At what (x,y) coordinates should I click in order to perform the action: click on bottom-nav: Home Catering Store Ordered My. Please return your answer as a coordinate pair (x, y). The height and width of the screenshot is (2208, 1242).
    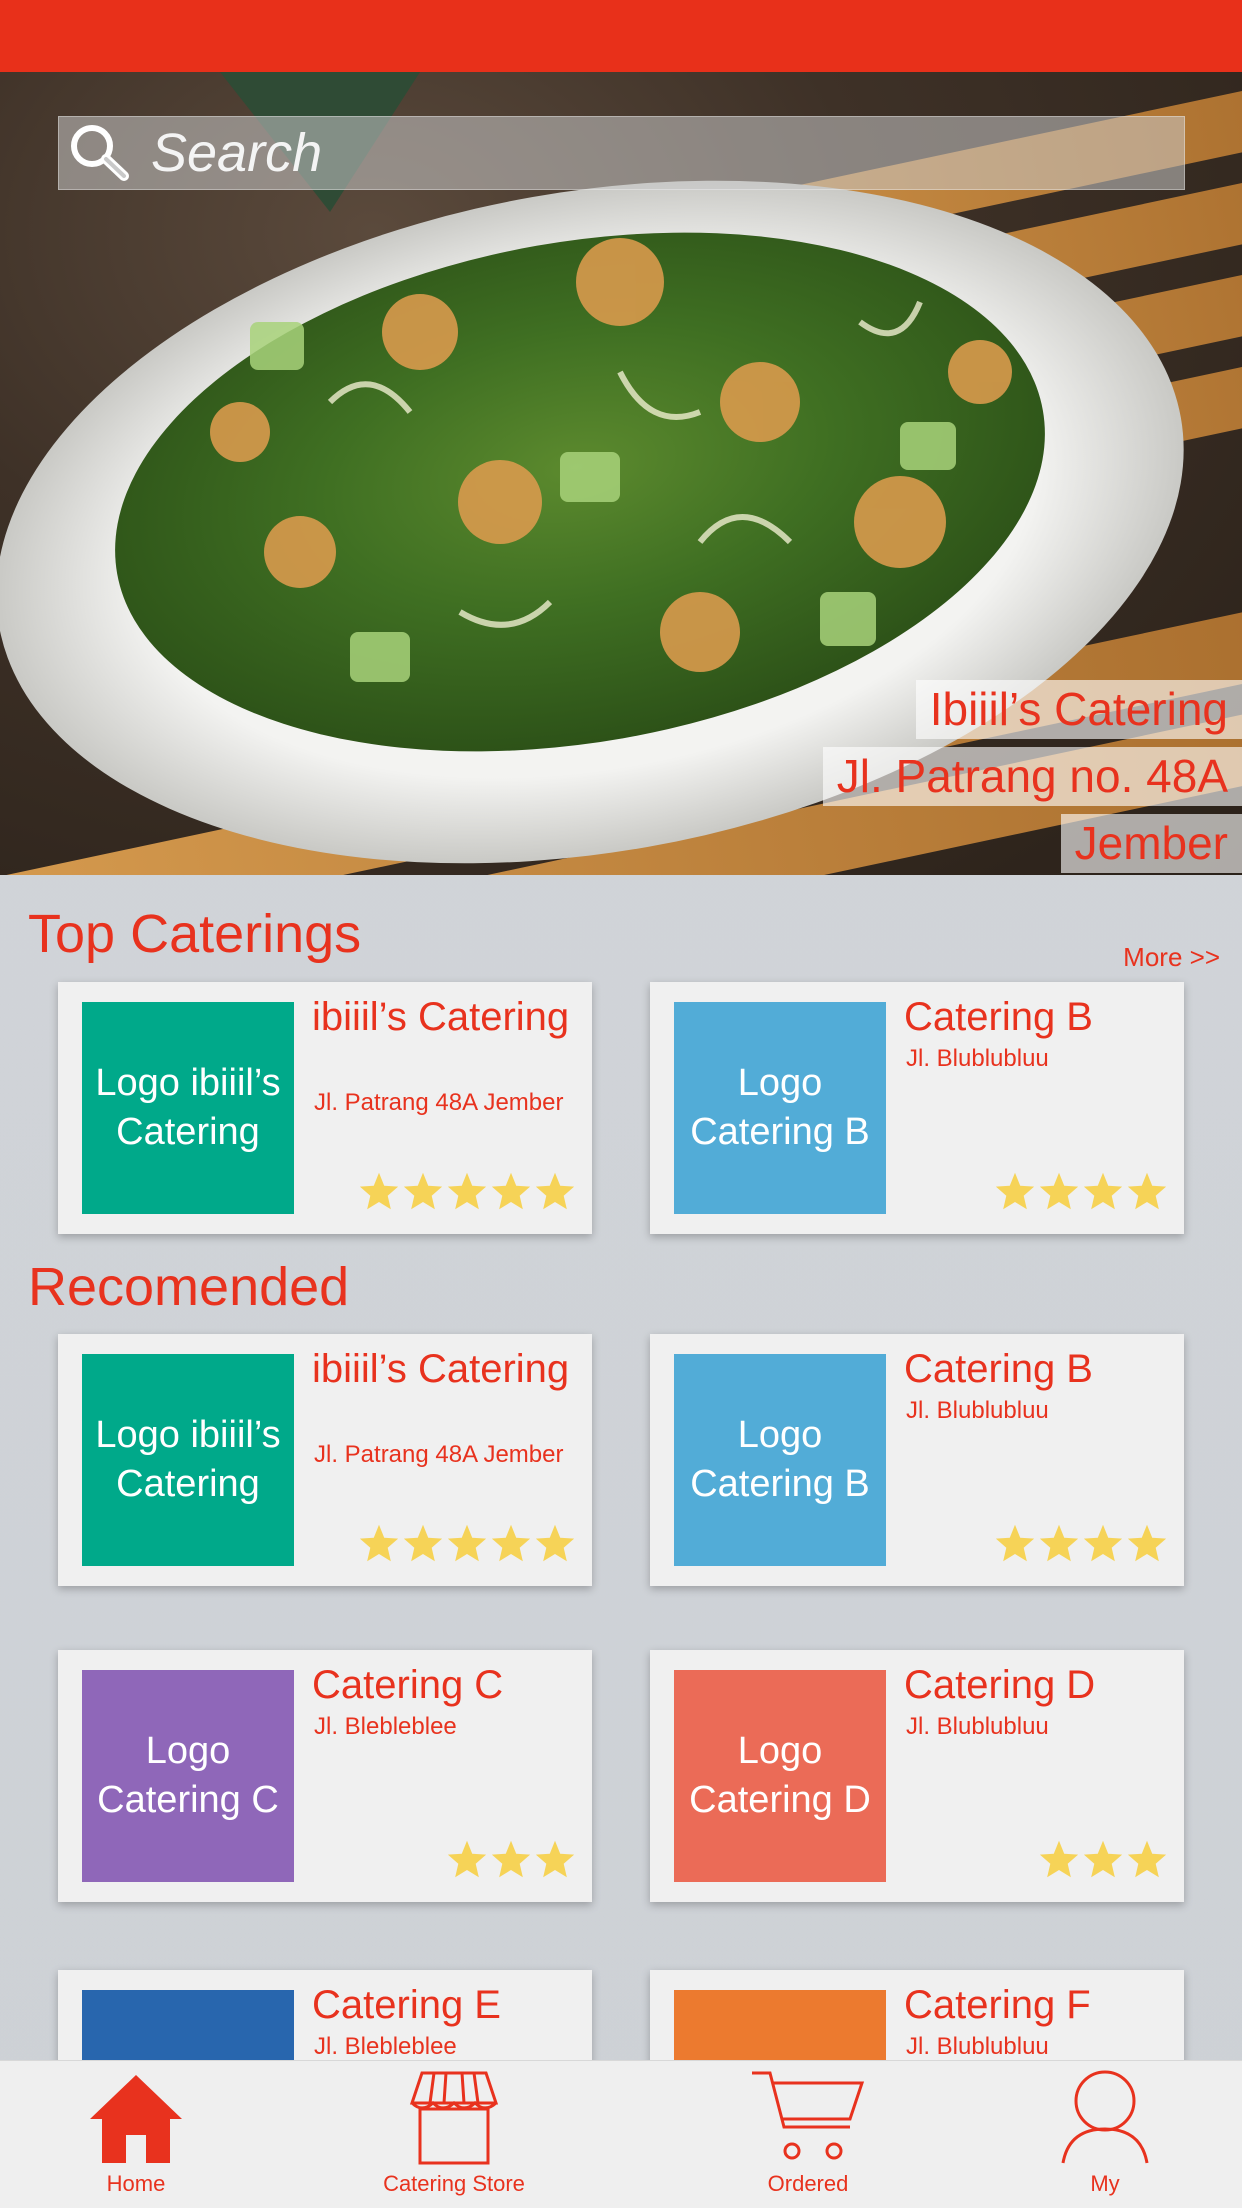
    Looking at the image, I should click on (621, 2134).